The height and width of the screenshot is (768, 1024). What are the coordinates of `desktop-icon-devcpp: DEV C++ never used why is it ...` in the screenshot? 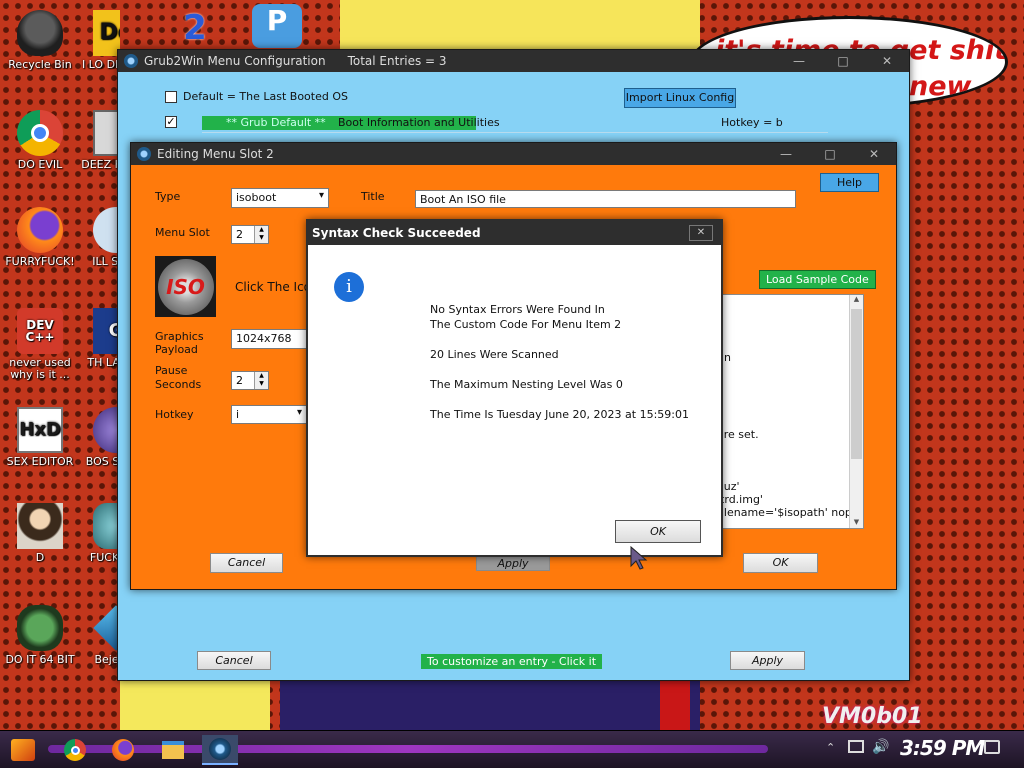 It's located at (40, 344).